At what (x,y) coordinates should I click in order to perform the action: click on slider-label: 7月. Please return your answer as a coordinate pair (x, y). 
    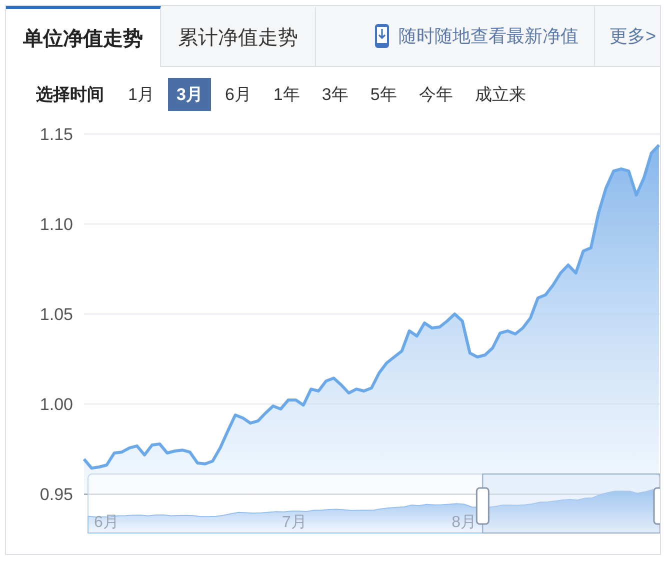
    Looking at the image, I should click on (294, 522).